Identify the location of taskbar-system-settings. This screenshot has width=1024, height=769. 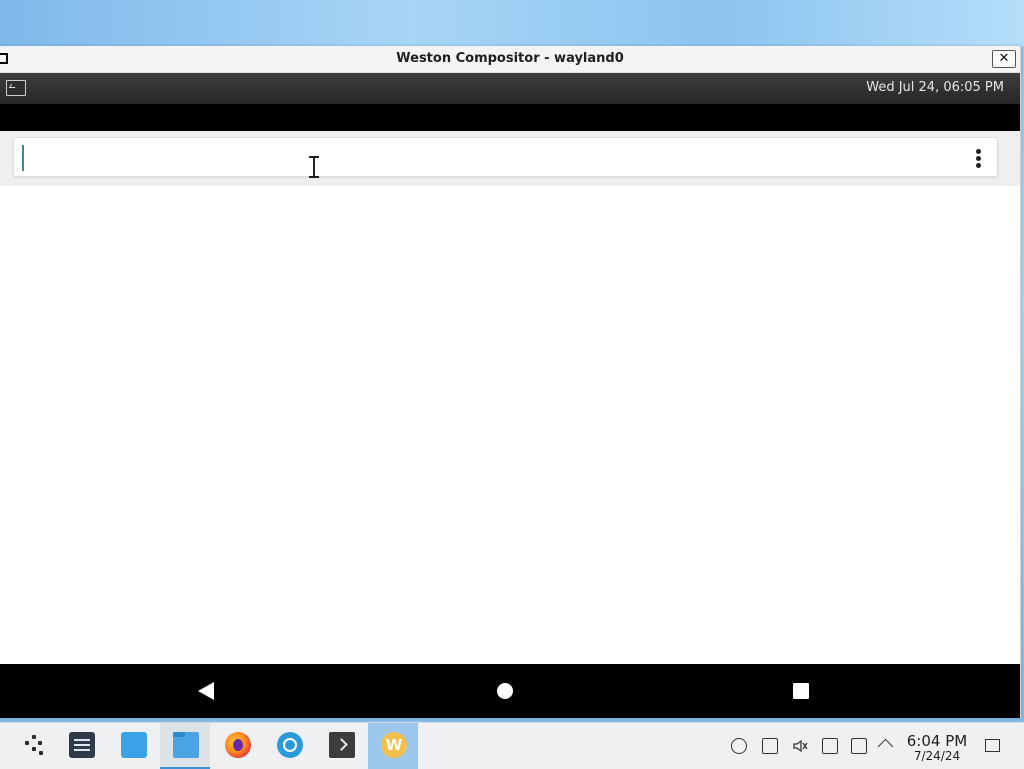
(81, 746).